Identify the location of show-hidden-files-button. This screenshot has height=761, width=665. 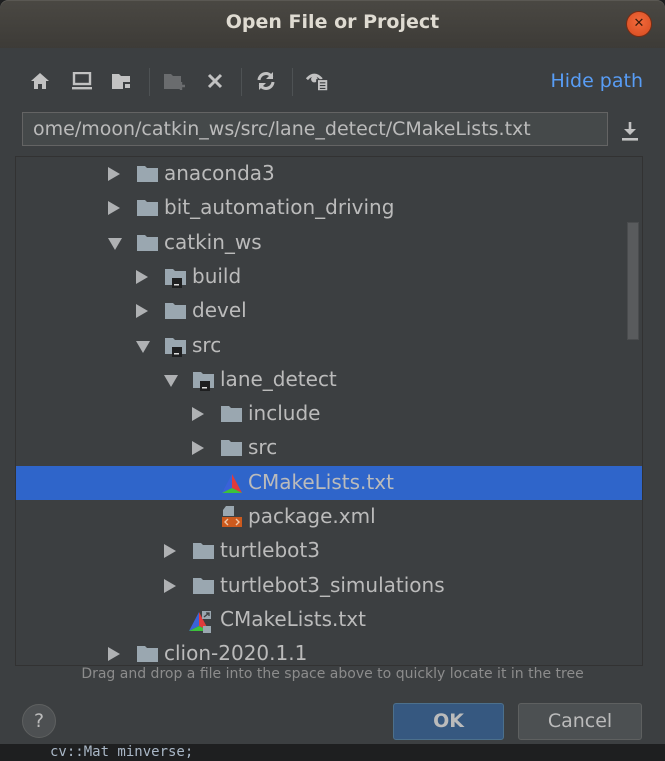
(318, 81).